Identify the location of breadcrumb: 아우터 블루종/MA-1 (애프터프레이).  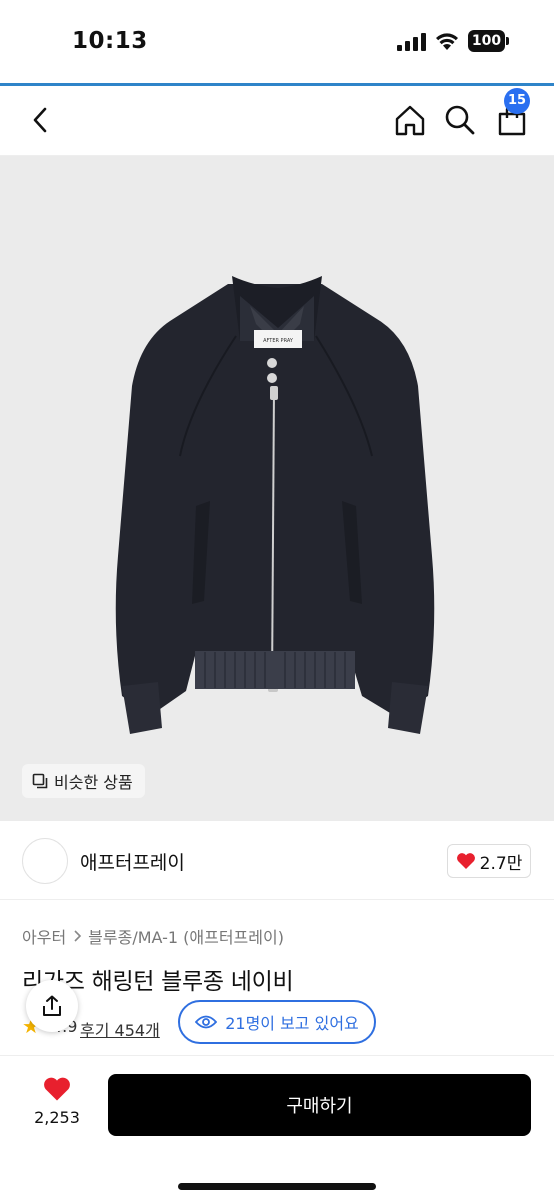
(153, 936).